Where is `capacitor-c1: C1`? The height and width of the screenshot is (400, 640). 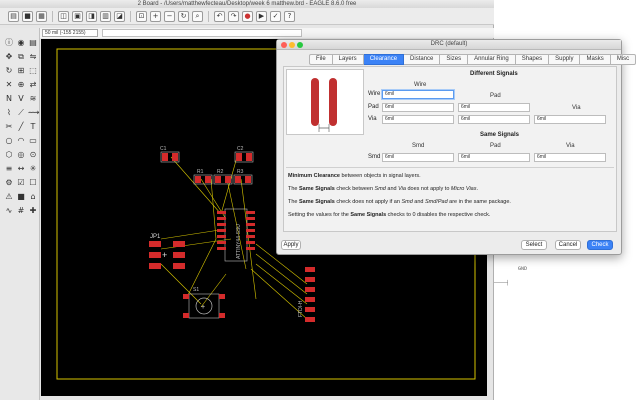
capacitor-c1: C1 is located at coordinates (170, 154).